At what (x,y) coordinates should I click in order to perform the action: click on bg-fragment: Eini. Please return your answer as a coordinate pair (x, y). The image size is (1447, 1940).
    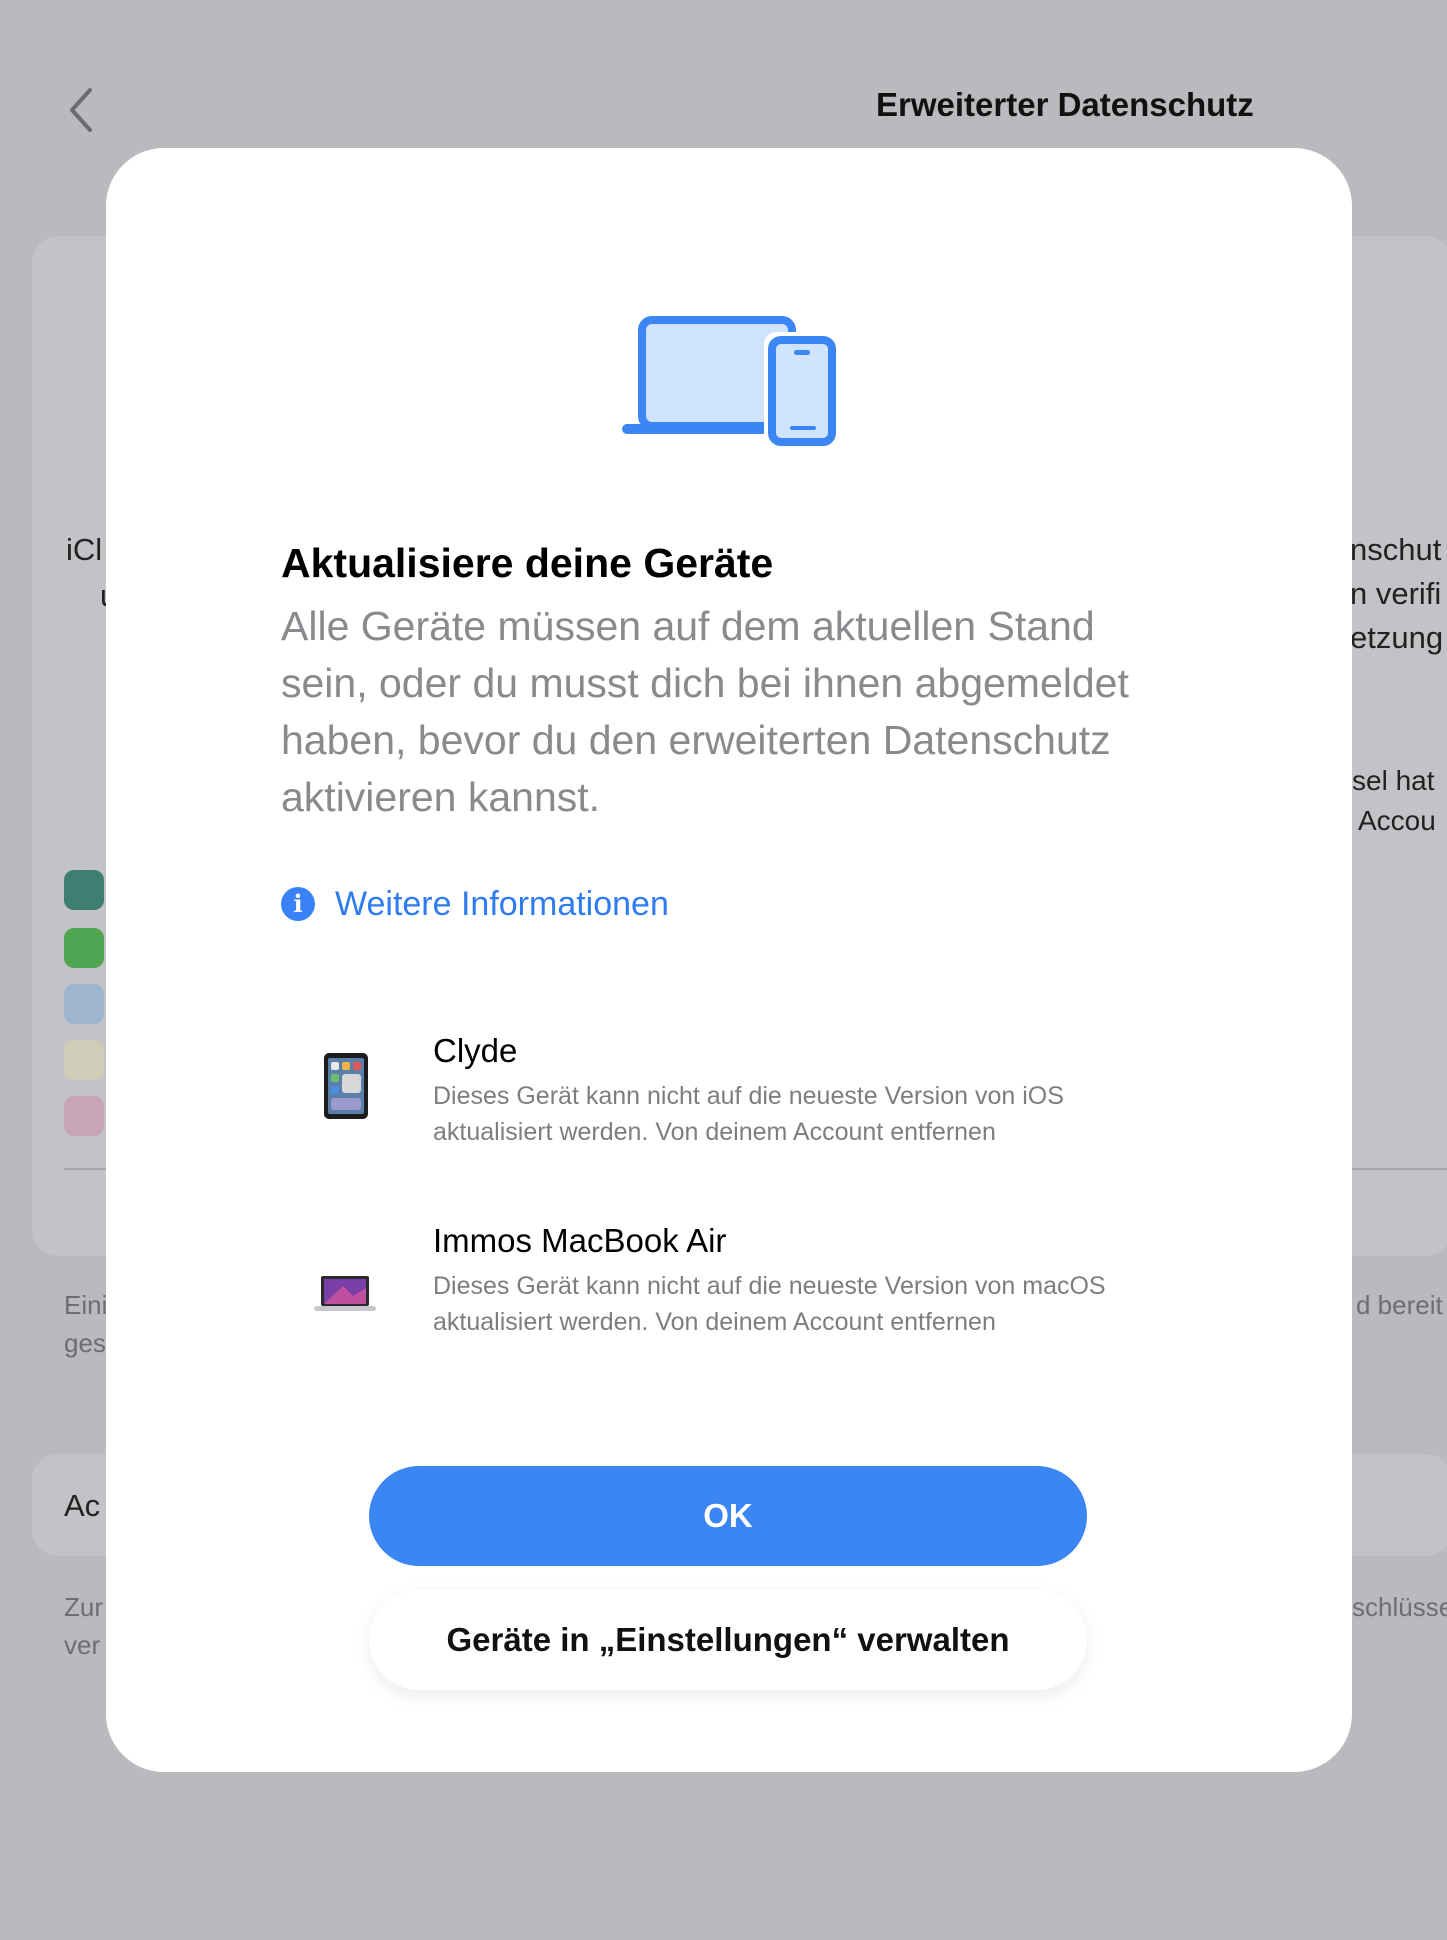
    Looking at the image, I should click on (86, 1305).